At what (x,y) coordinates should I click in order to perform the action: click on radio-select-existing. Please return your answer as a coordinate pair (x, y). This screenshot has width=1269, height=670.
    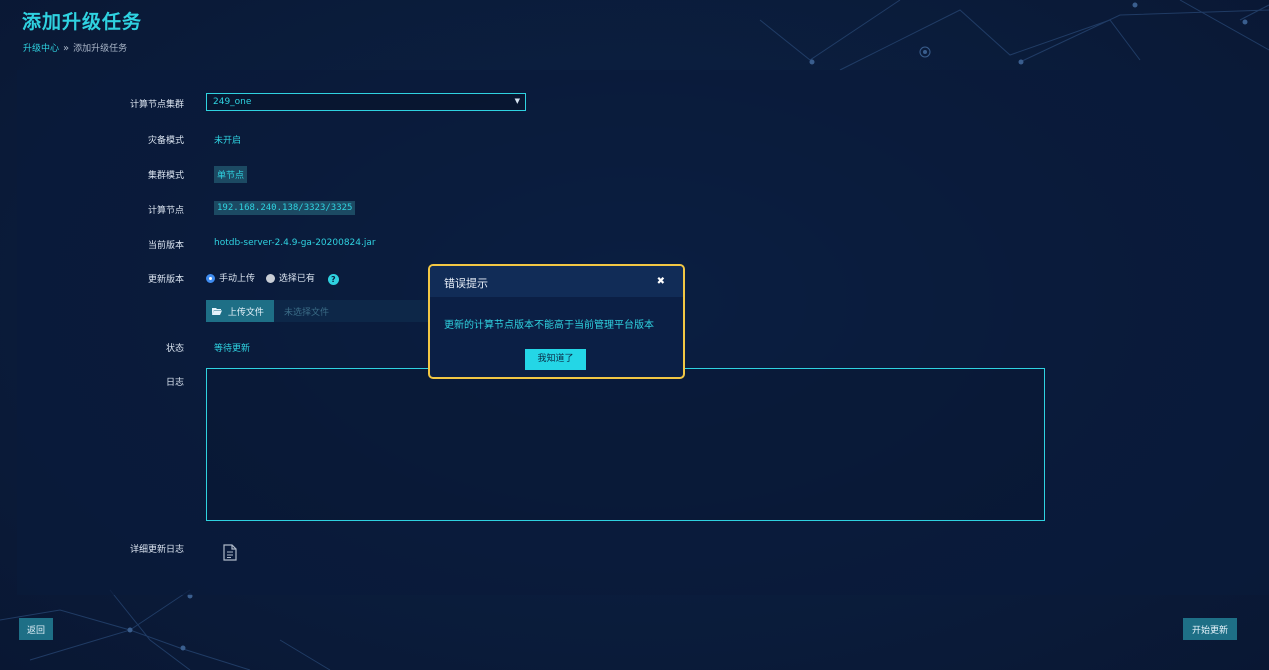
    Looking at the image, I should click on (270, 278).